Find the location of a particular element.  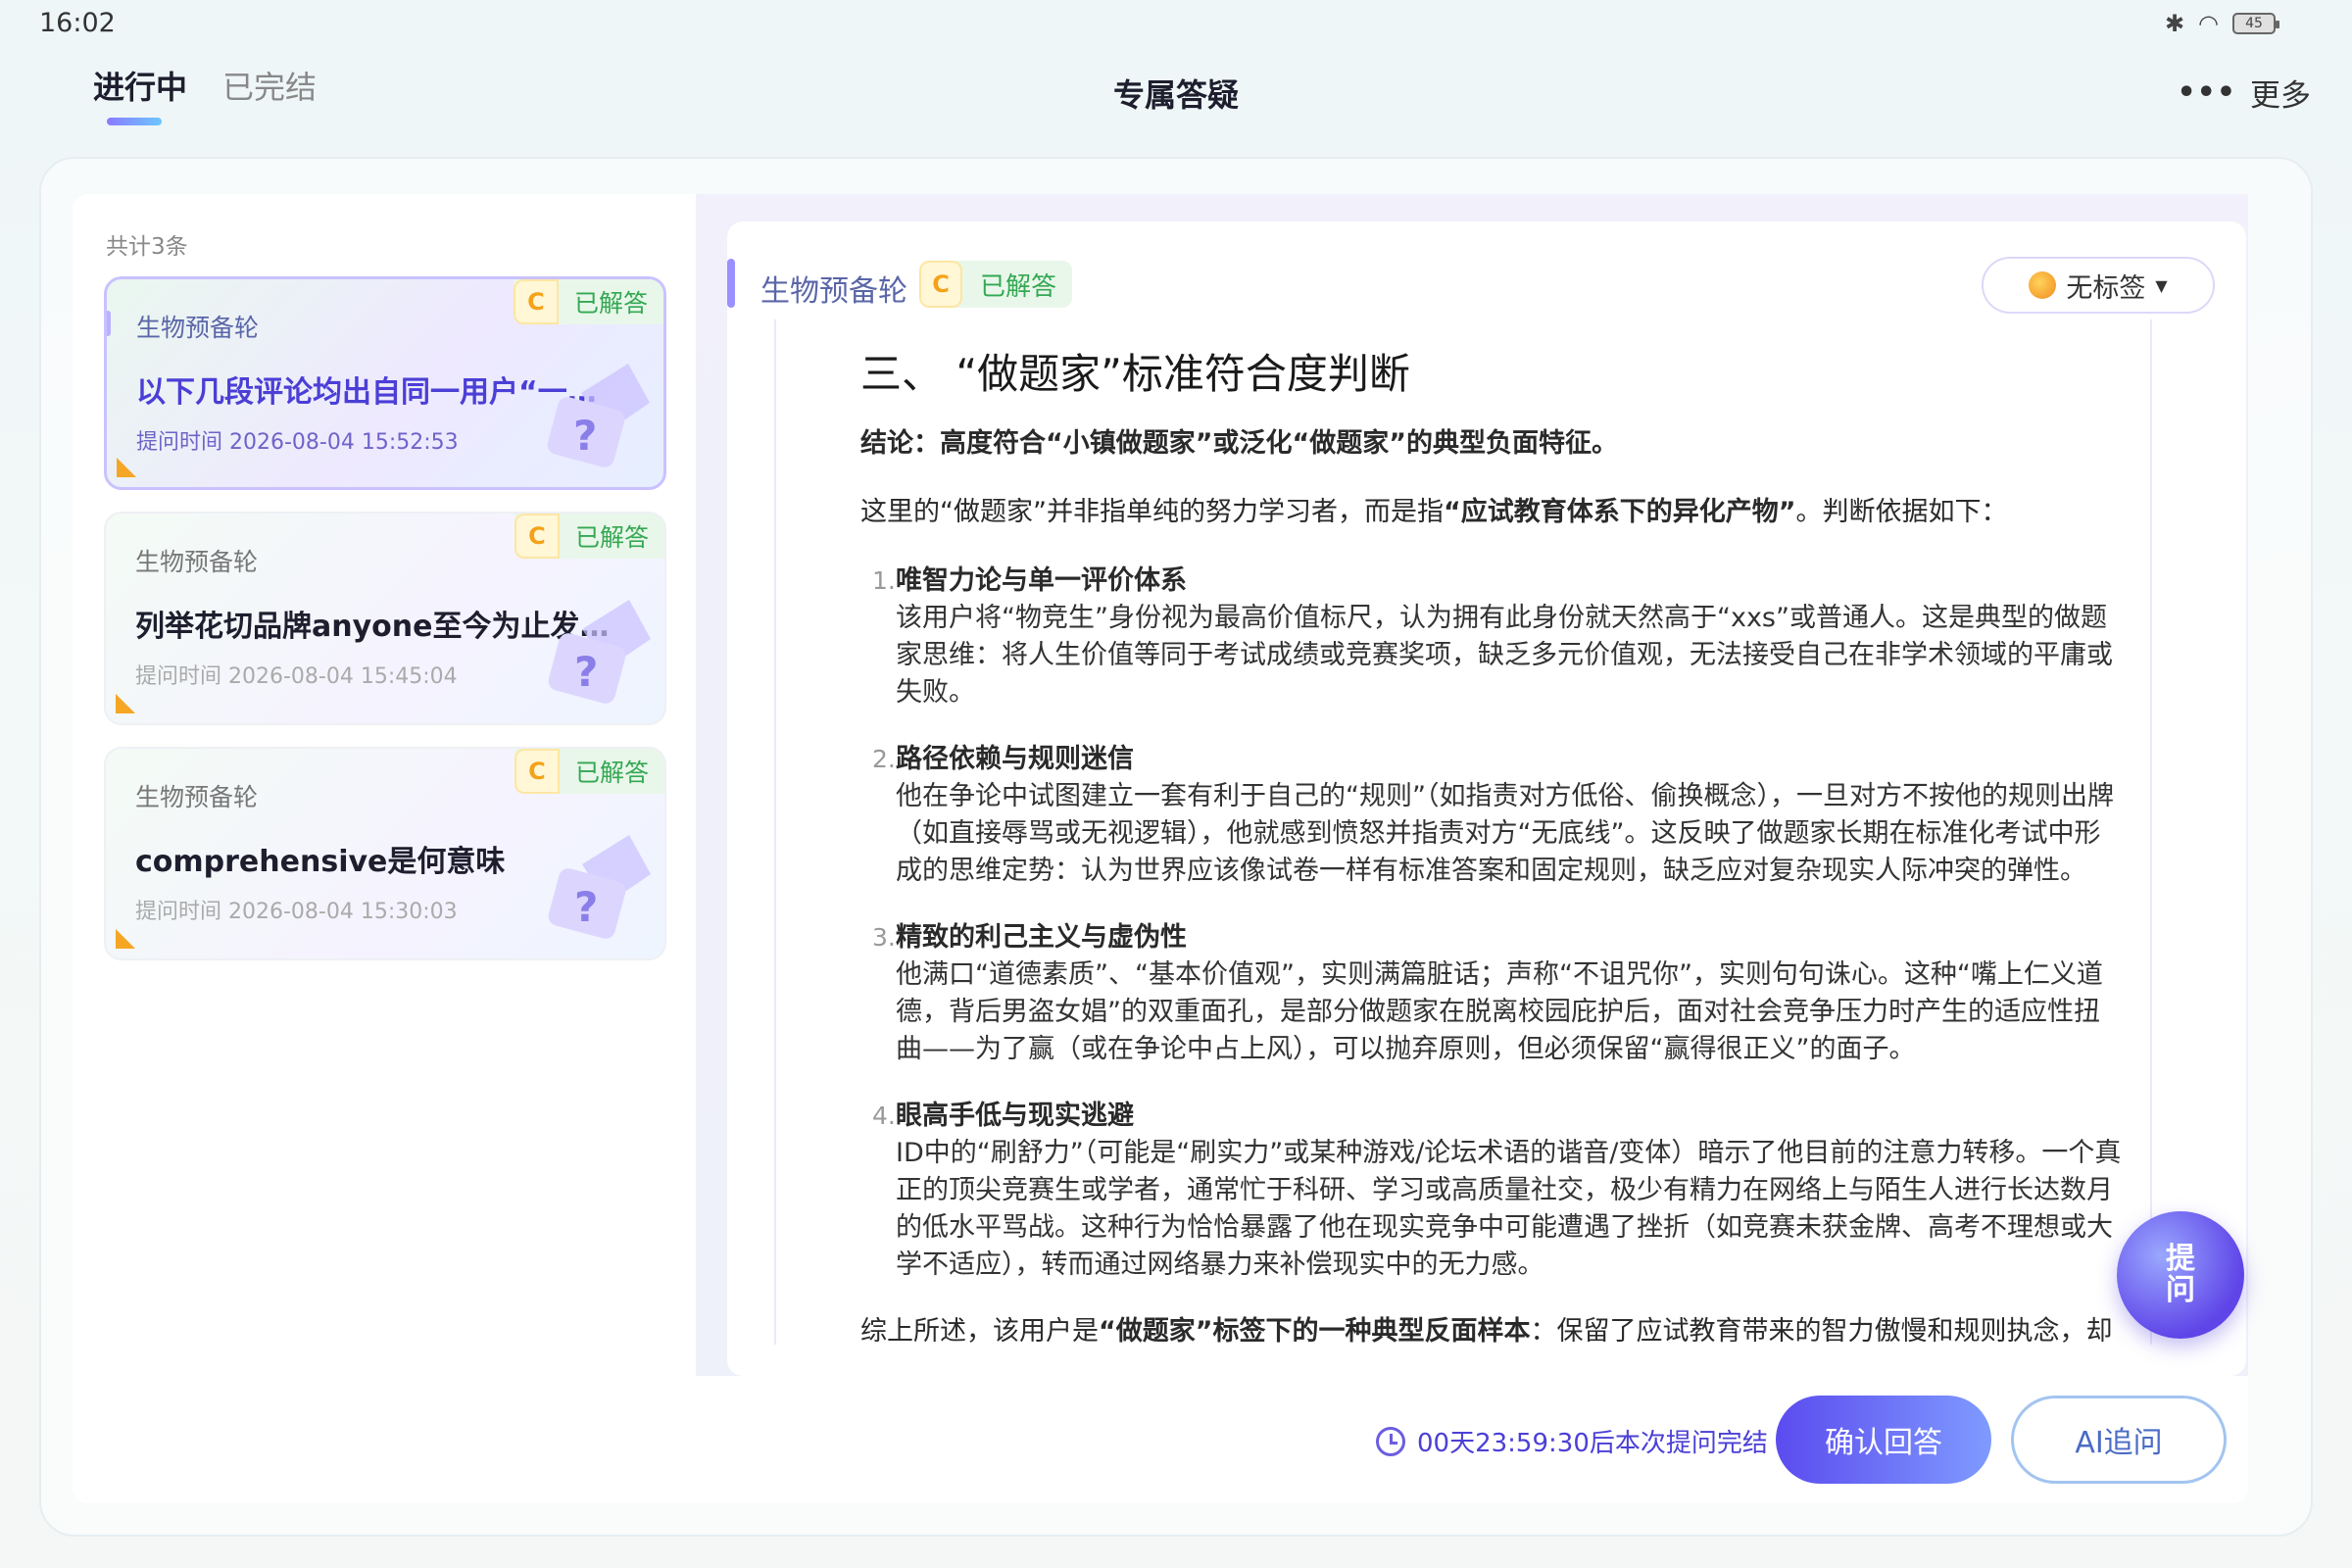

status-icons: ✱ ◠ 45 is located at coordinates (2221, 23).